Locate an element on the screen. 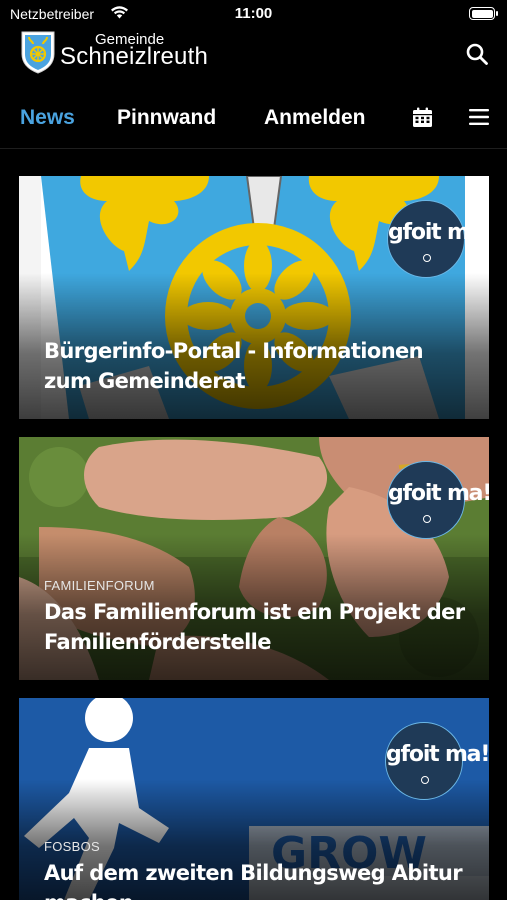 This screenshot has width=507, height=900. hamburger-menu-icon is located at coordinates (479, 117).